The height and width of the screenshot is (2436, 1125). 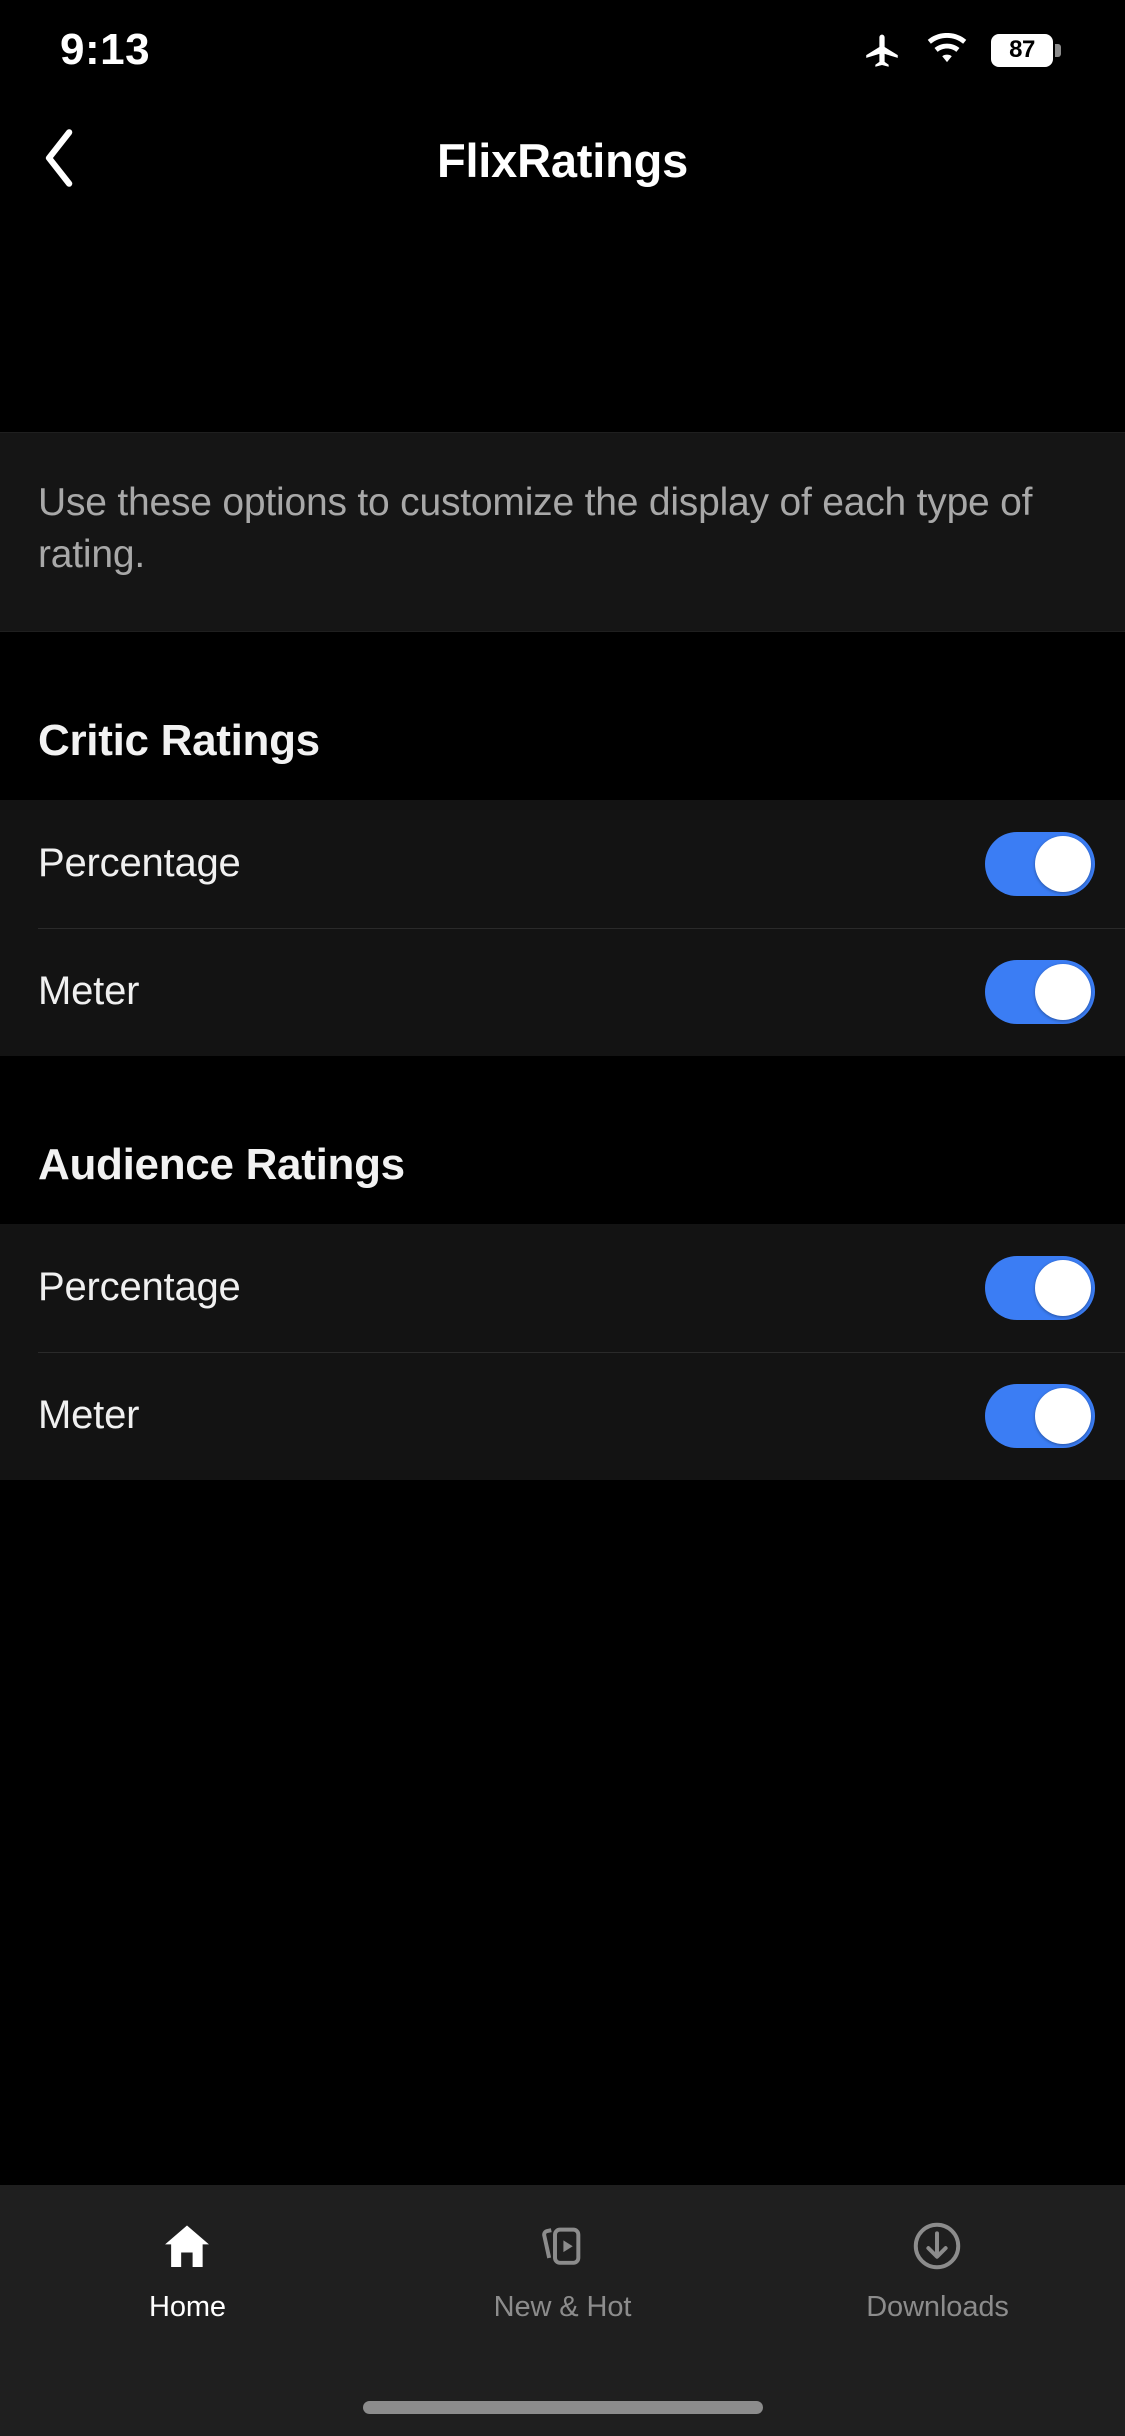 What do you see at coordinates (562, 50) in the screenshot?
I see `status-bar: 9:13 87` at bounding box center [562, 50].